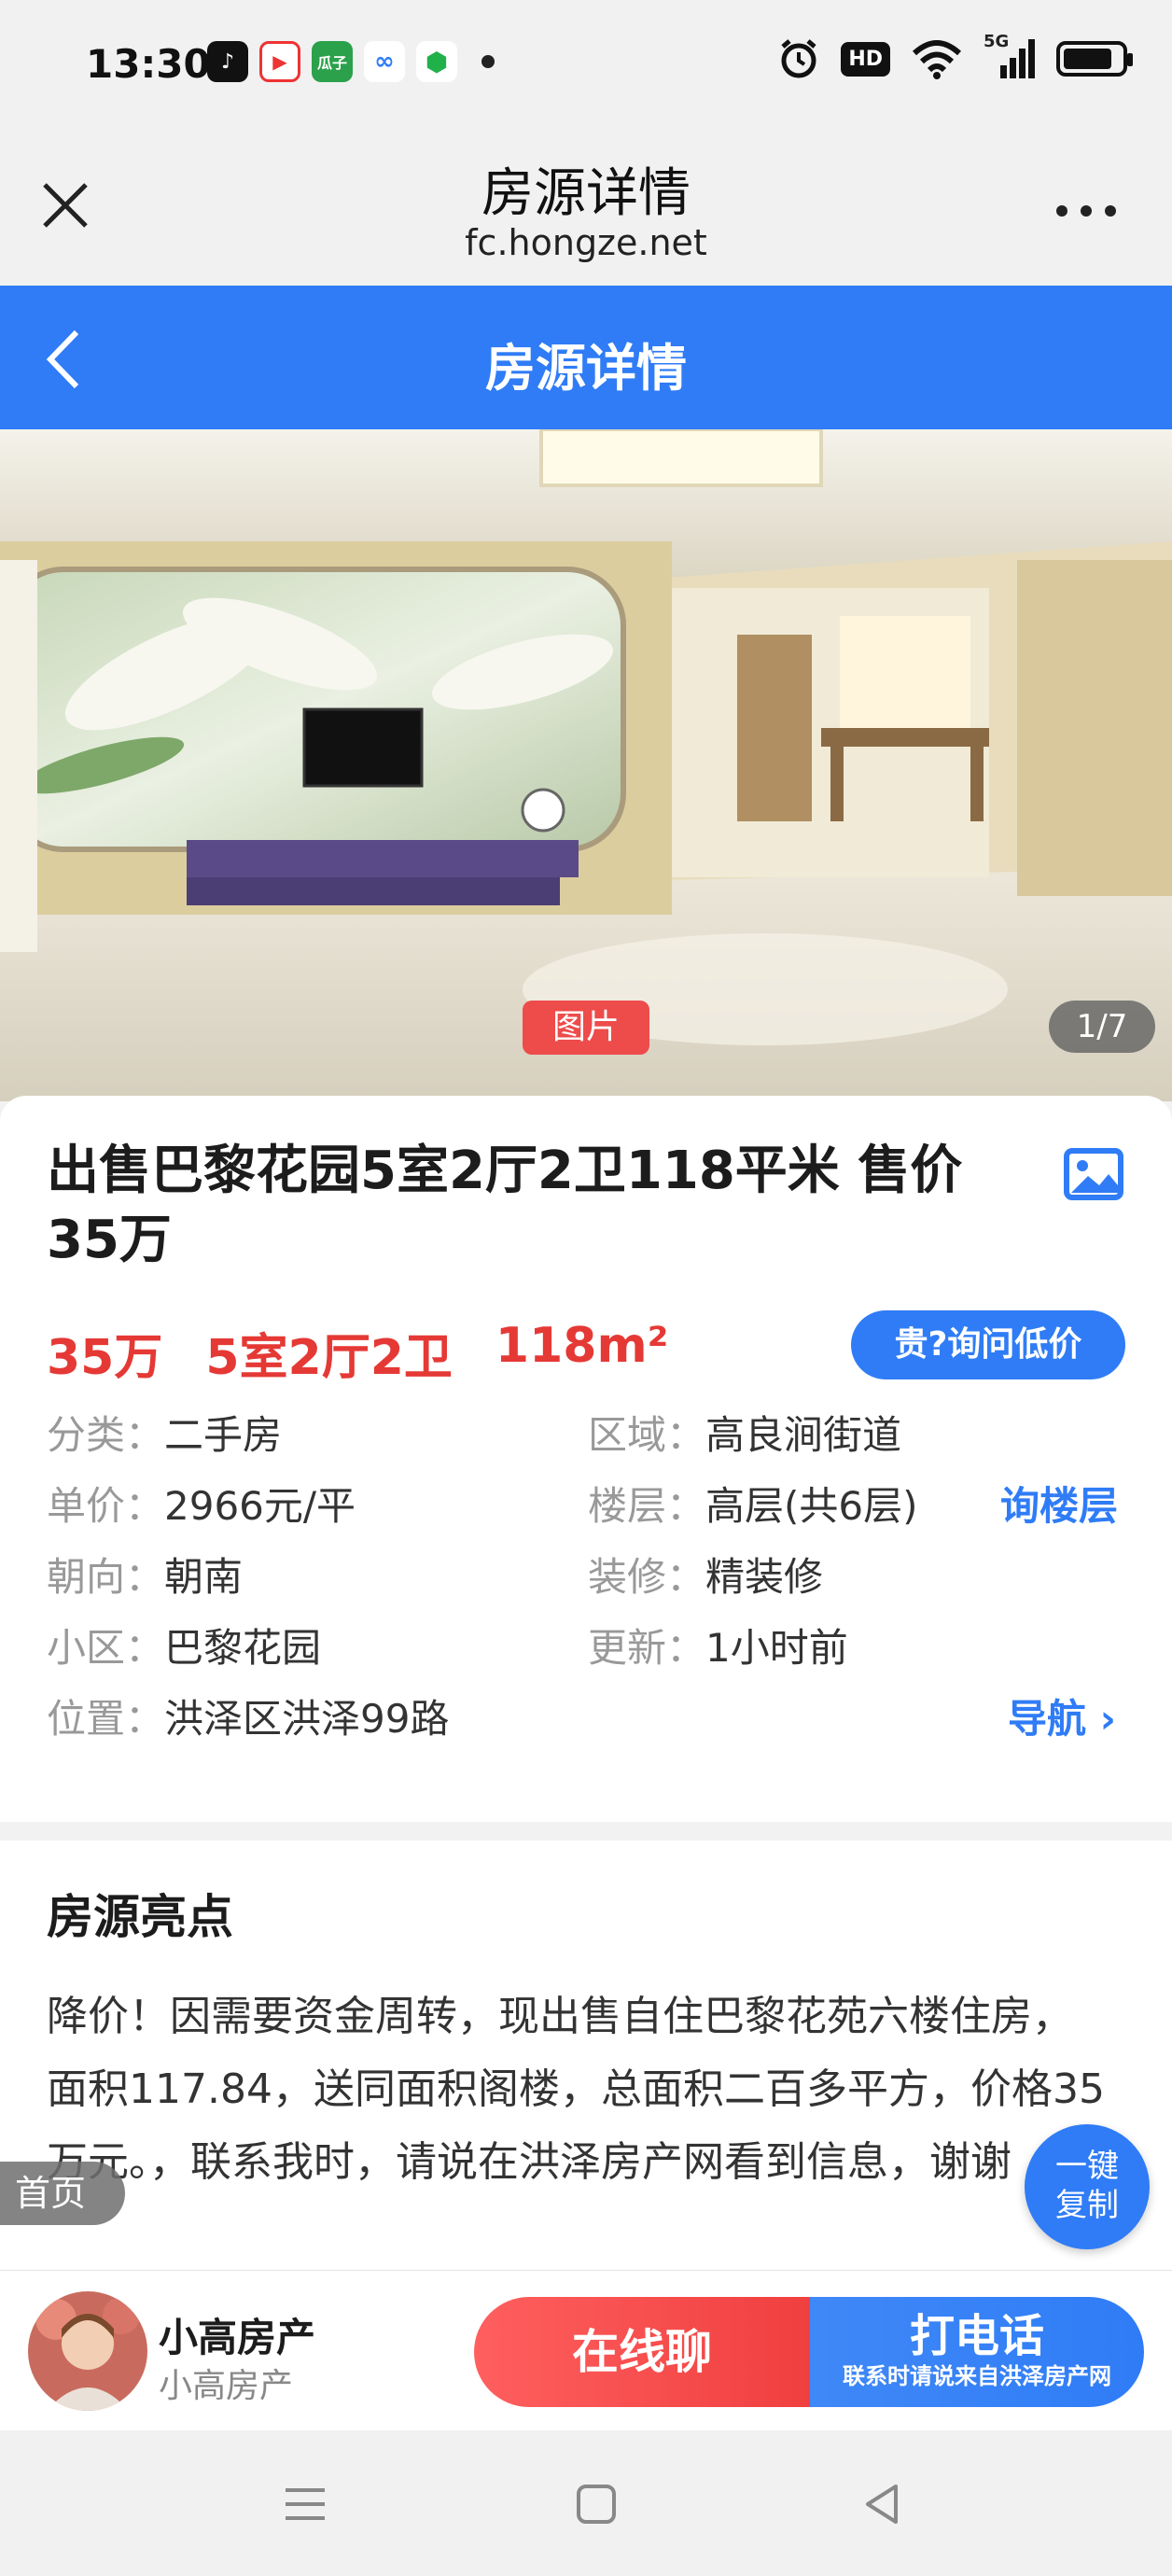 The height and width of the screenshot is (2576, 1172). Describe the element at coordinates (582, 1346) in the screenshot. I see `floor-area: 118m²` at that location.